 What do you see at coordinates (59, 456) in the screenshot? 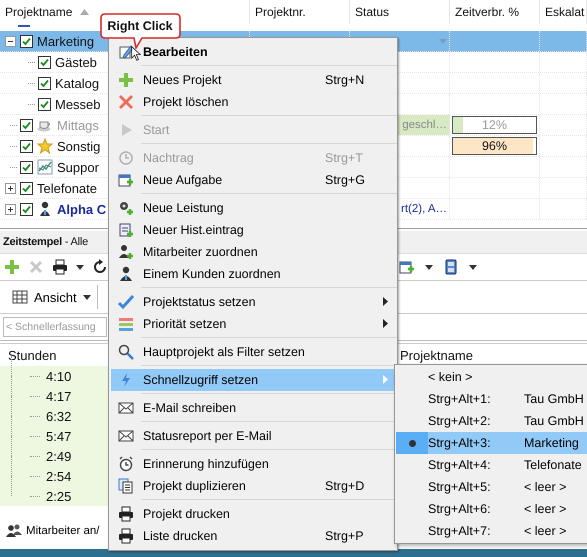
I see `hours-cell: 2:49` at bounding box center [59, 456].